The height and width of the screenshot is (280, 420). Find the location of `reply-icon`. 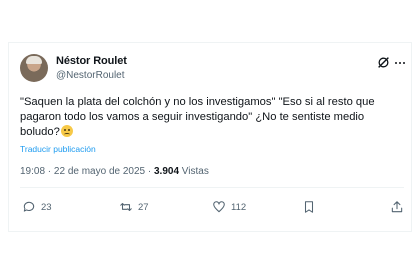

reply-icon is located at coordinates (29, 206).